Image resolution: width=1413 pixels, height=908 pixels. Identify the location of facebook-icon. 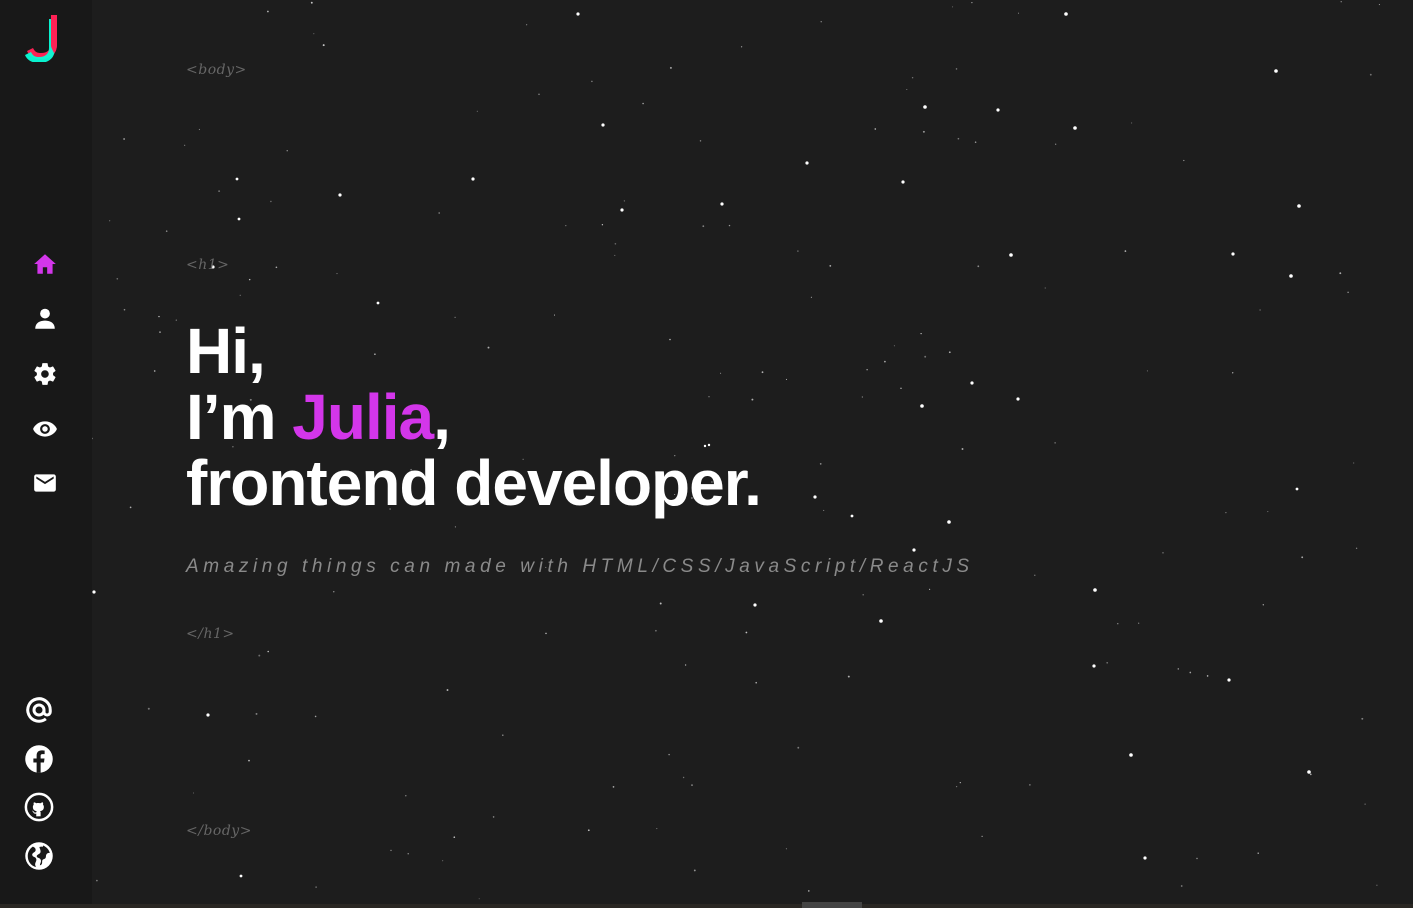
(39, 759).